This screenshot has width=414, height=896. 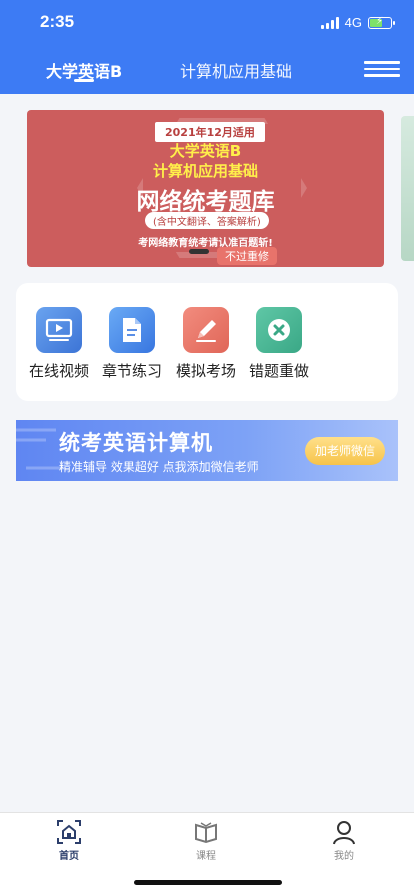 I want to click on pencil-icon, so click(x=206, y=330).